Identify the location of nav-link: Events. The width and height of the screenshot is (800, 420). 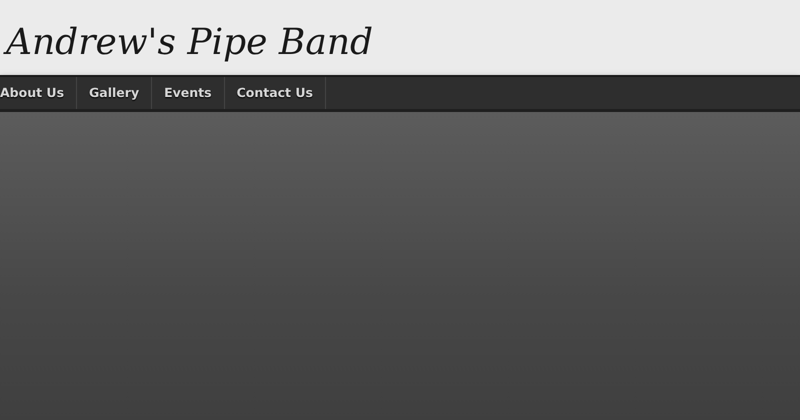
(188, 93).